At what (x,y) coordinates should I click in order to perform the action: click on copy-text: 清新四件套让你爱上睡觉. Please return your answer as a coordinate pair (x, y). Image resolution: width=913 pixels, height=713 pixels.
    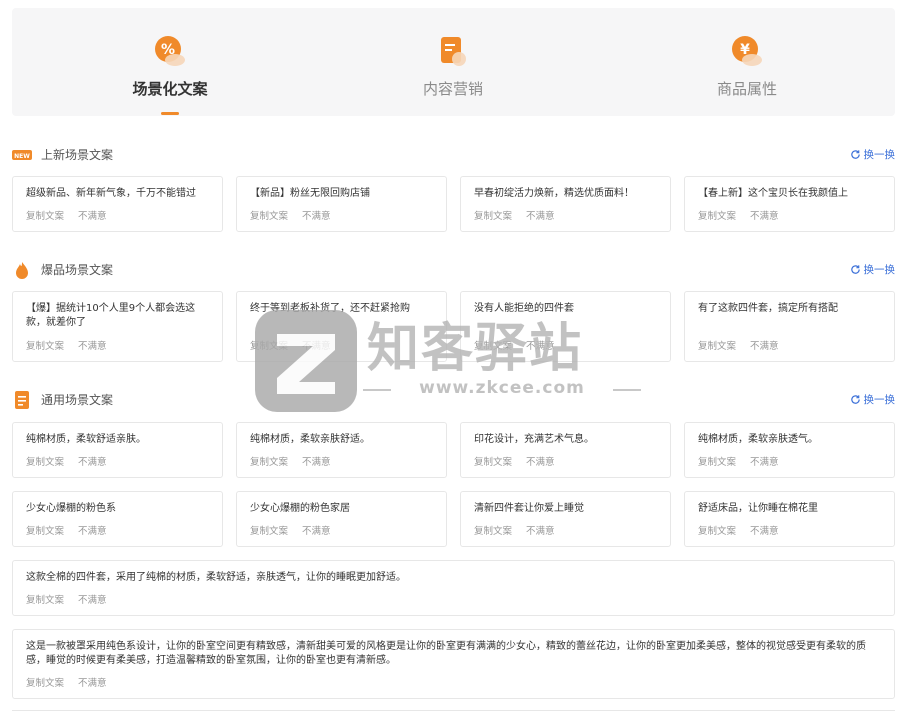
    Looking at the image, I should click on (529, 508).